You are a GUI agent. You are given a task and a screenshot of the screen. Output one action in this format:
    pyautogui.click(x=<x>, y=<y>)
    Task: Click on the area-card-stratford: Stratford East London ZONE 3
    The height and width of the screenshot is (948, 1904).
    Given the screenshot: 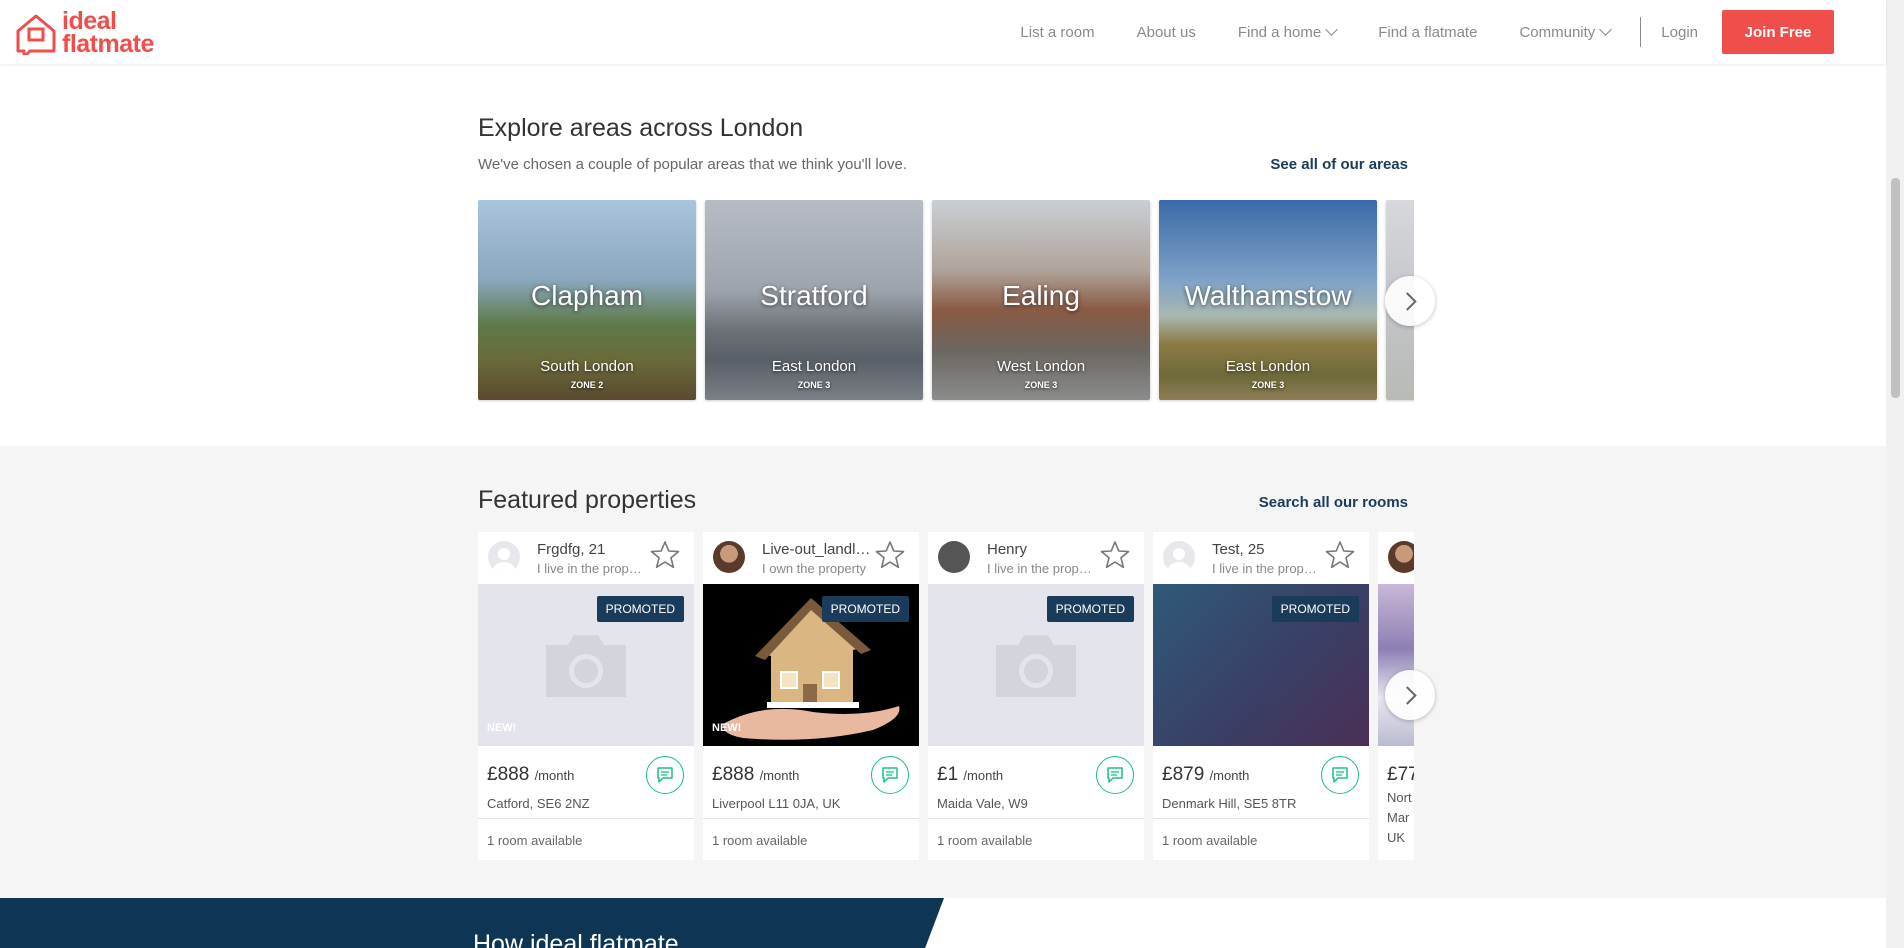 What is the action you would take?
    pyautogui.click(x=814, y=300)
    